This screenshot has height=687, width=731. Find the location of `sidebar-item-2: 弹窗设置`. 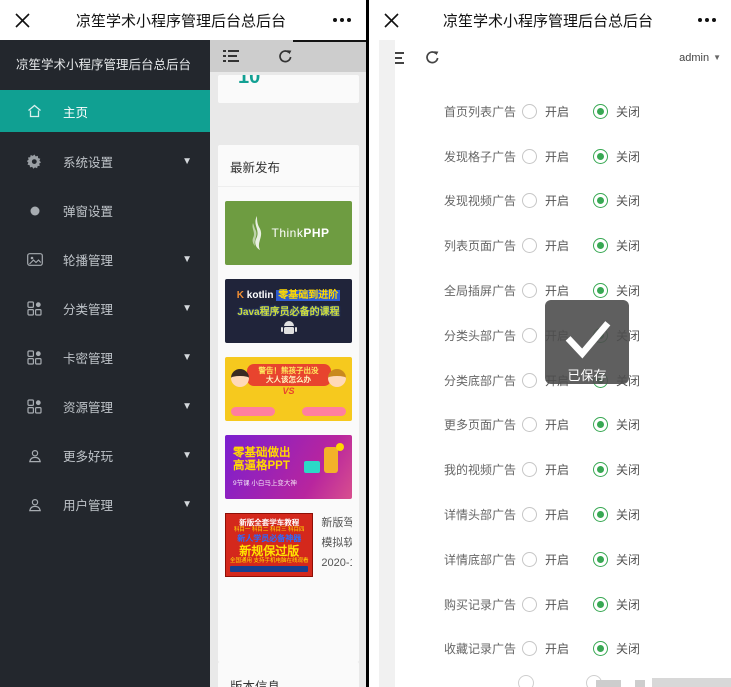

sidebar-item-2: 弹窗设置 is located at coordinates (105, 210).